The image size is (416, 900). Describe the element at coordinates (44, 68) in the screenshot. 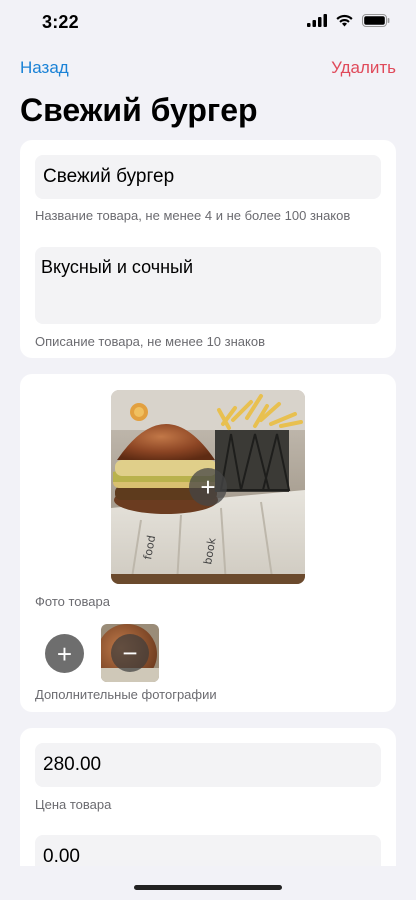

I see `back-button: Назад` at that location.